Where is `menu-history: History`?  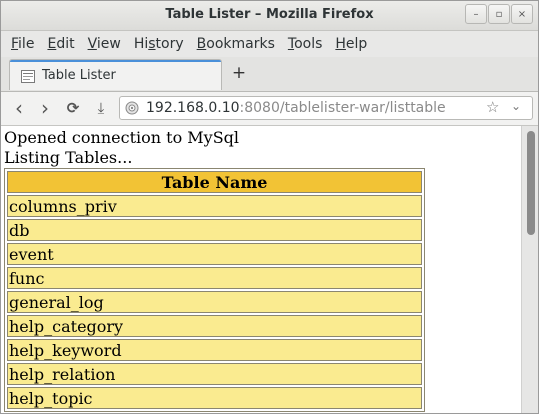
menu-history: History is located at coordinates (159, 44).